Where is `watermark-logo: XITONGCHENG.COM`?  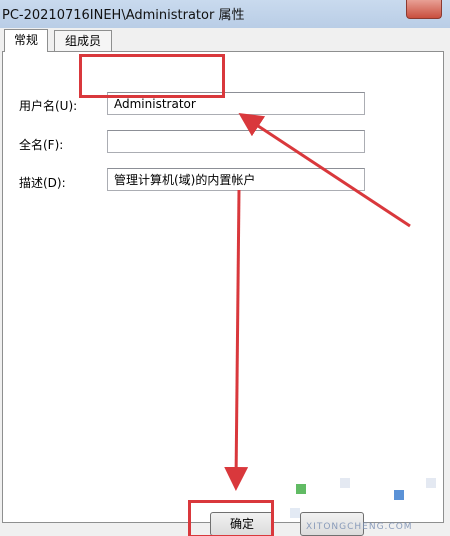 watermark-logo: XITONGCHENG.COM is located at coordinates (367, 506).